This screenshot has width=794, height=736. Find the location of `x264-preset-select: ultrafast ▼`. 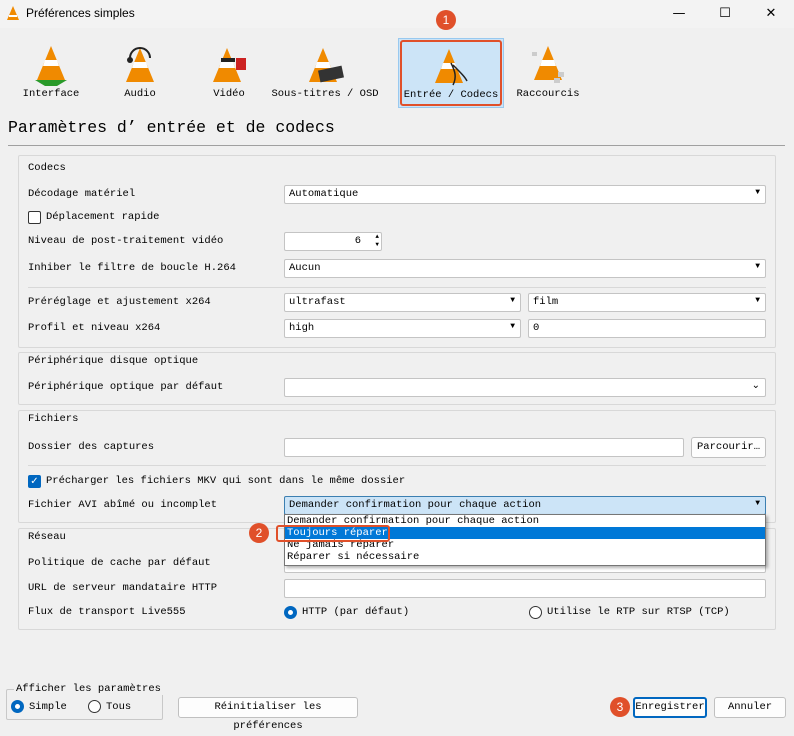

x264-preset-select: ultrafast ▼ is located at coordinates (402, 302).